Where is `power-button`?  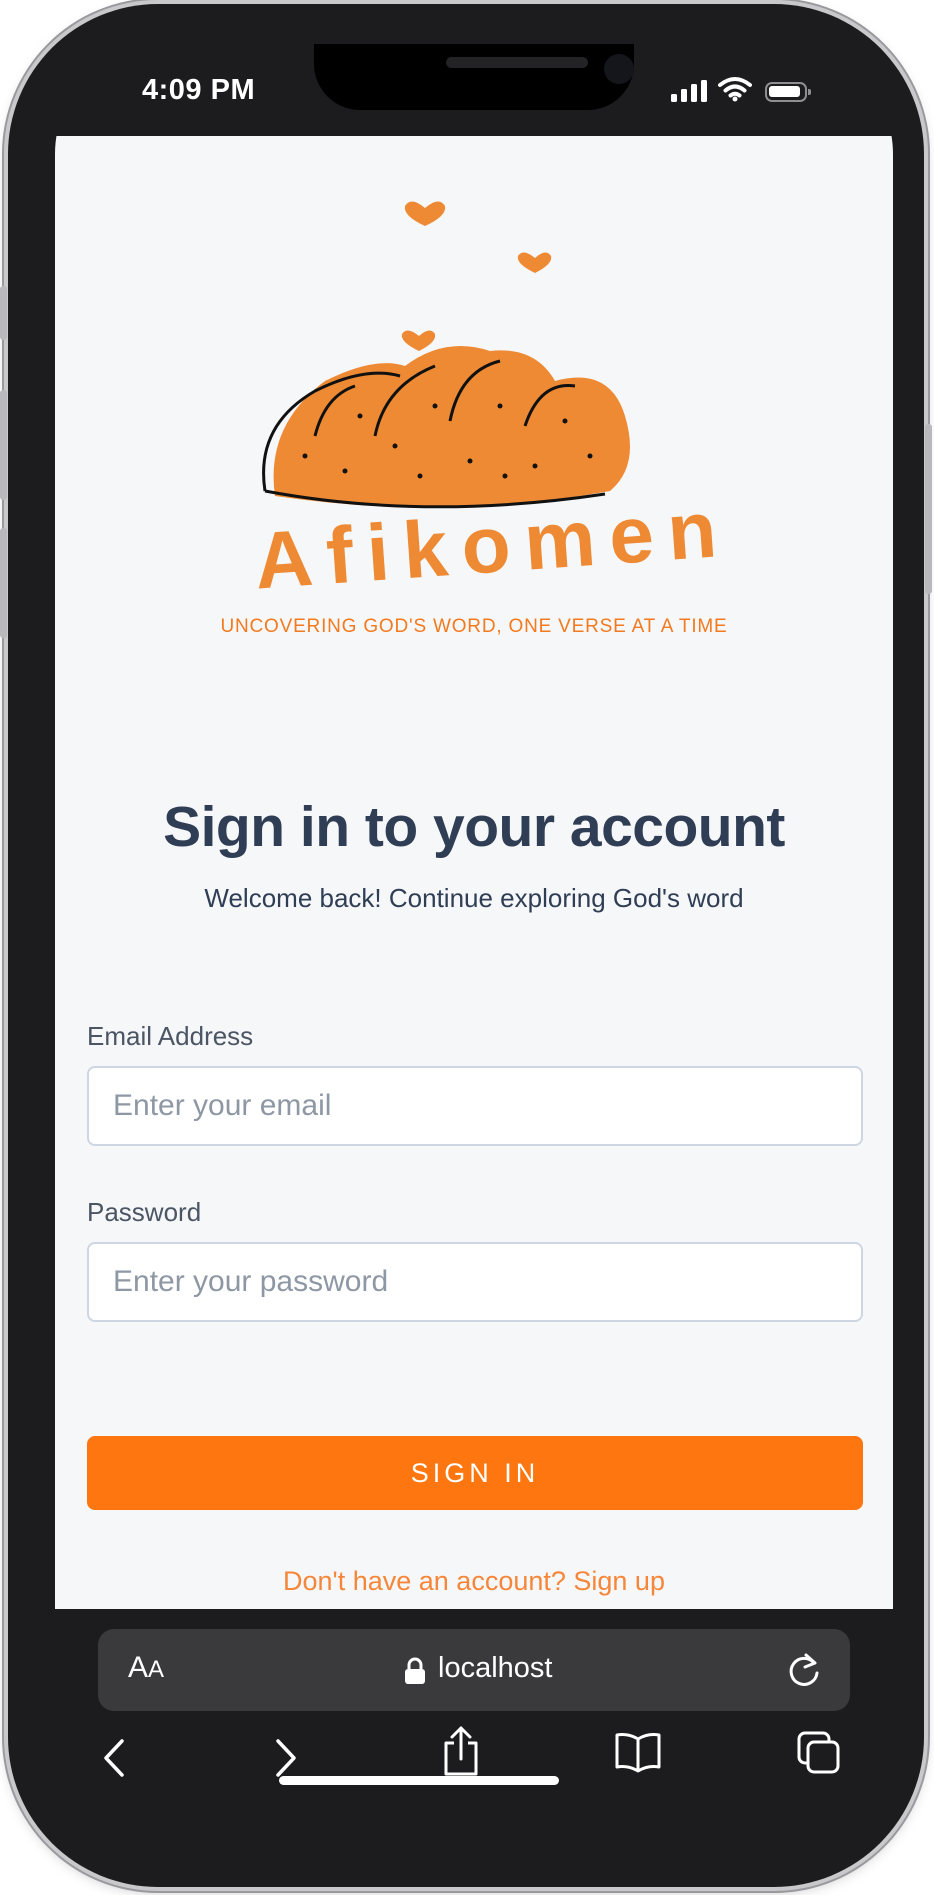
power-button is located at coordinates (928, 509).